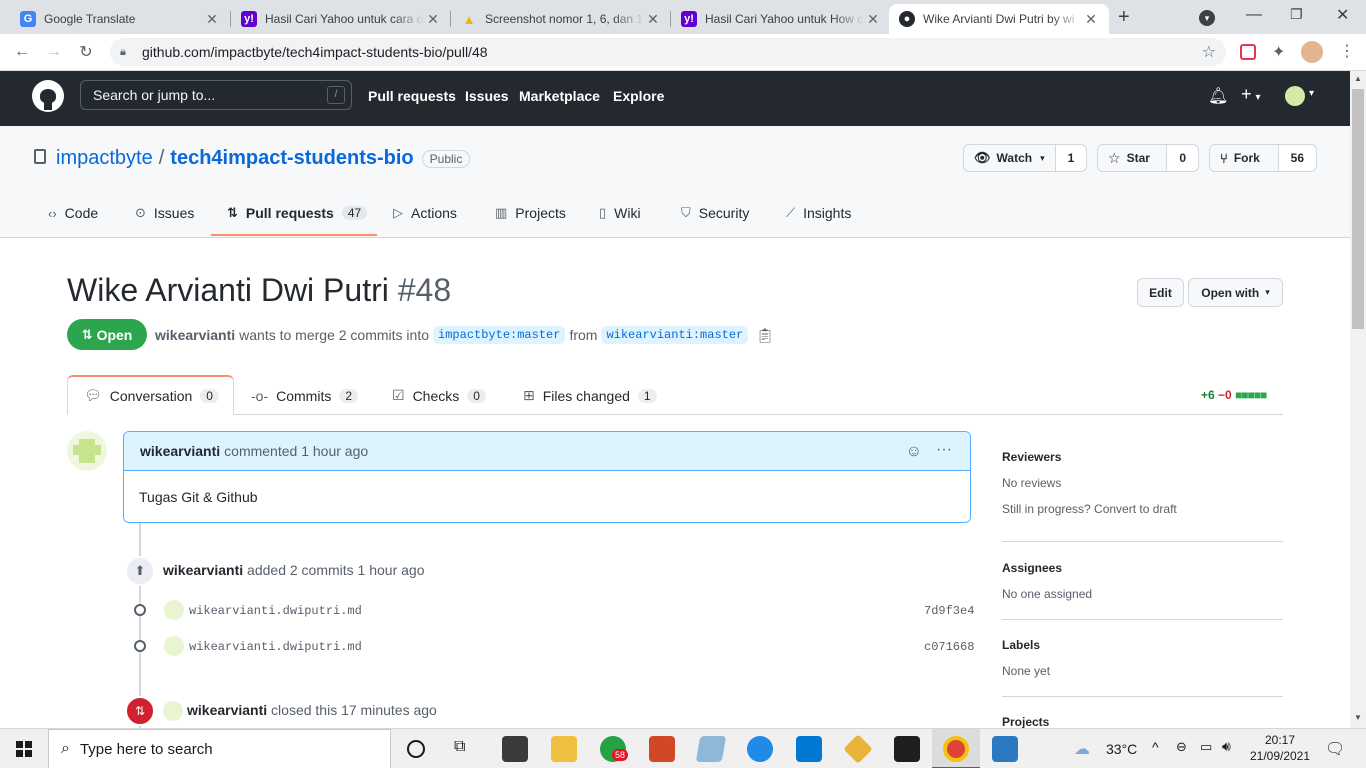  I want to click on task-view-icon: ⧉, so click(459, 747).